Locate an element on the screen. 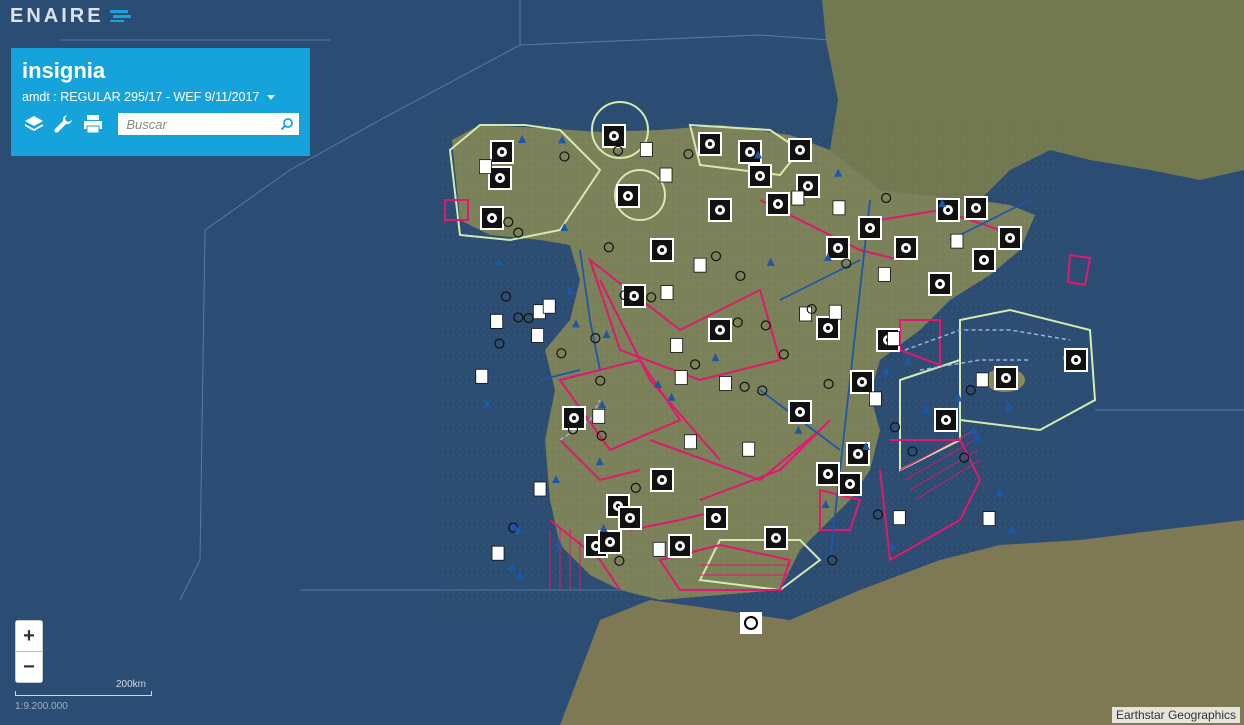 The image size is (1244, 725). logo-text: ENAIRE is located at coordinates (57, 15).